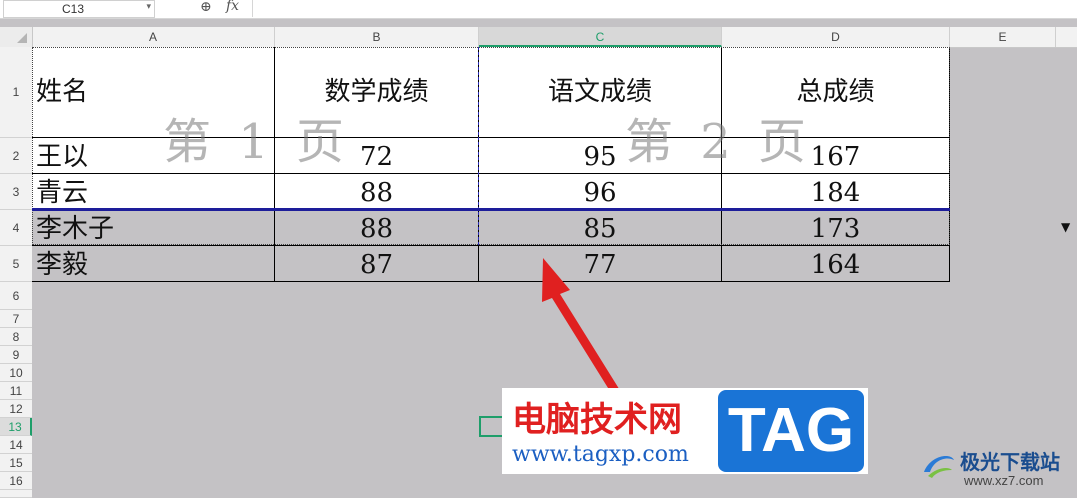 The image size is (1077, 498). I want to click on name-box-value: C13, so click(73, 9).